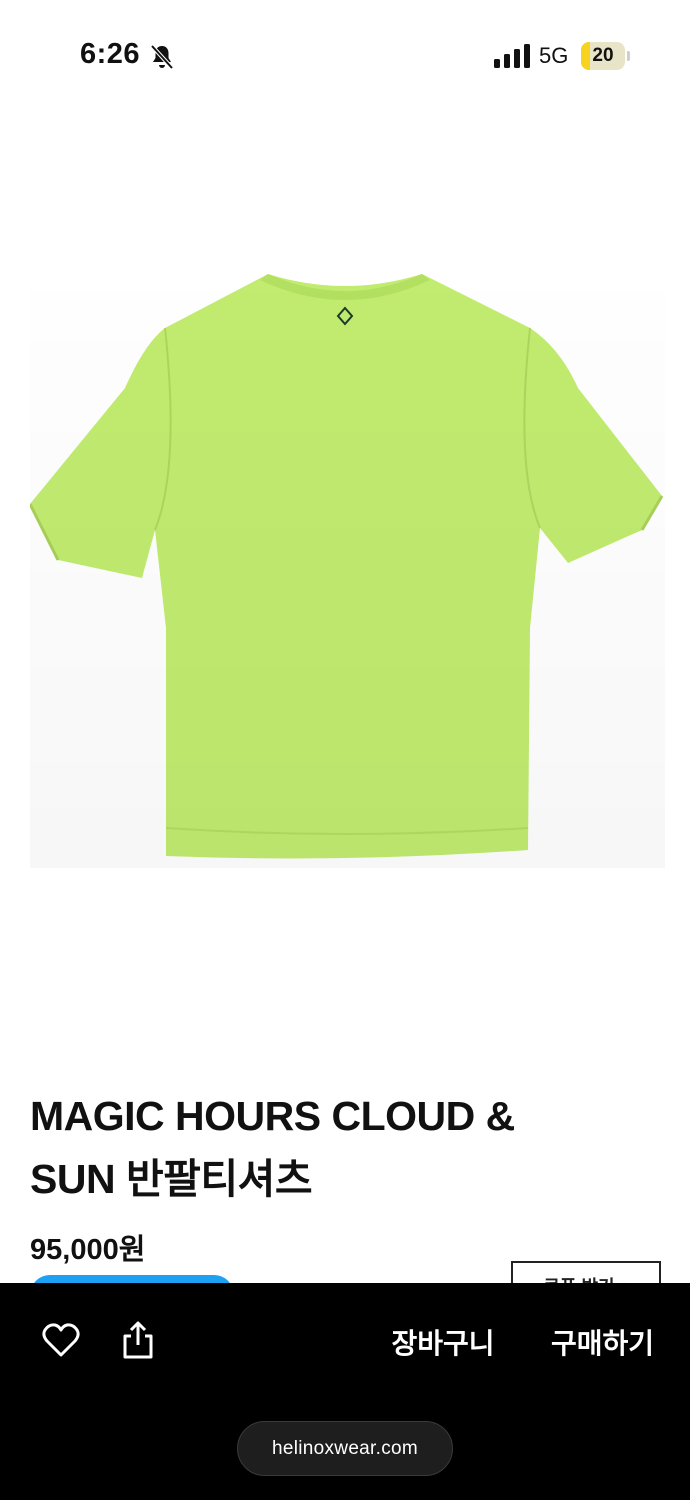  I want to click on signal-icon, so click(512, 56).